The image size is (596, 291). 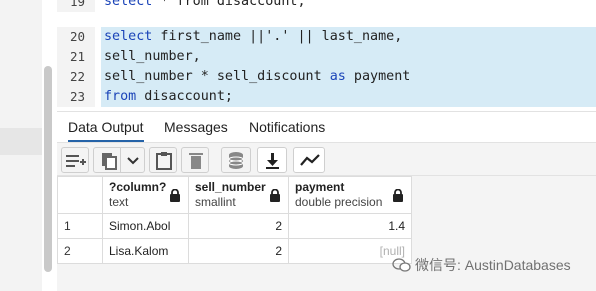 What do you see at coordinates (401, 265) in the screenshot?
I see `wechat-icon` at bounding box center [401, 265].